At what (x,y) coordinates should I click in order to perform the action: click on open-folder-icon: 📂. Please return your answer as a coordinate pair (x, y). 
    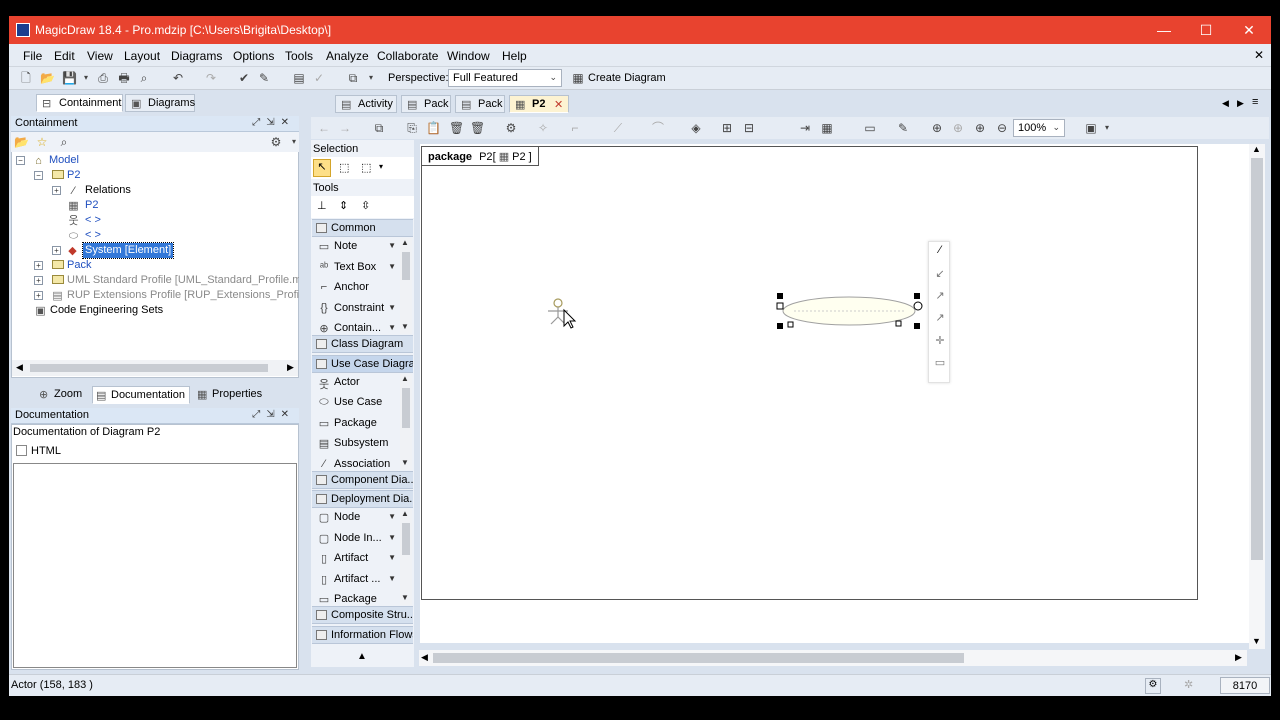
    Looking at the image, I should click on (21, 142).